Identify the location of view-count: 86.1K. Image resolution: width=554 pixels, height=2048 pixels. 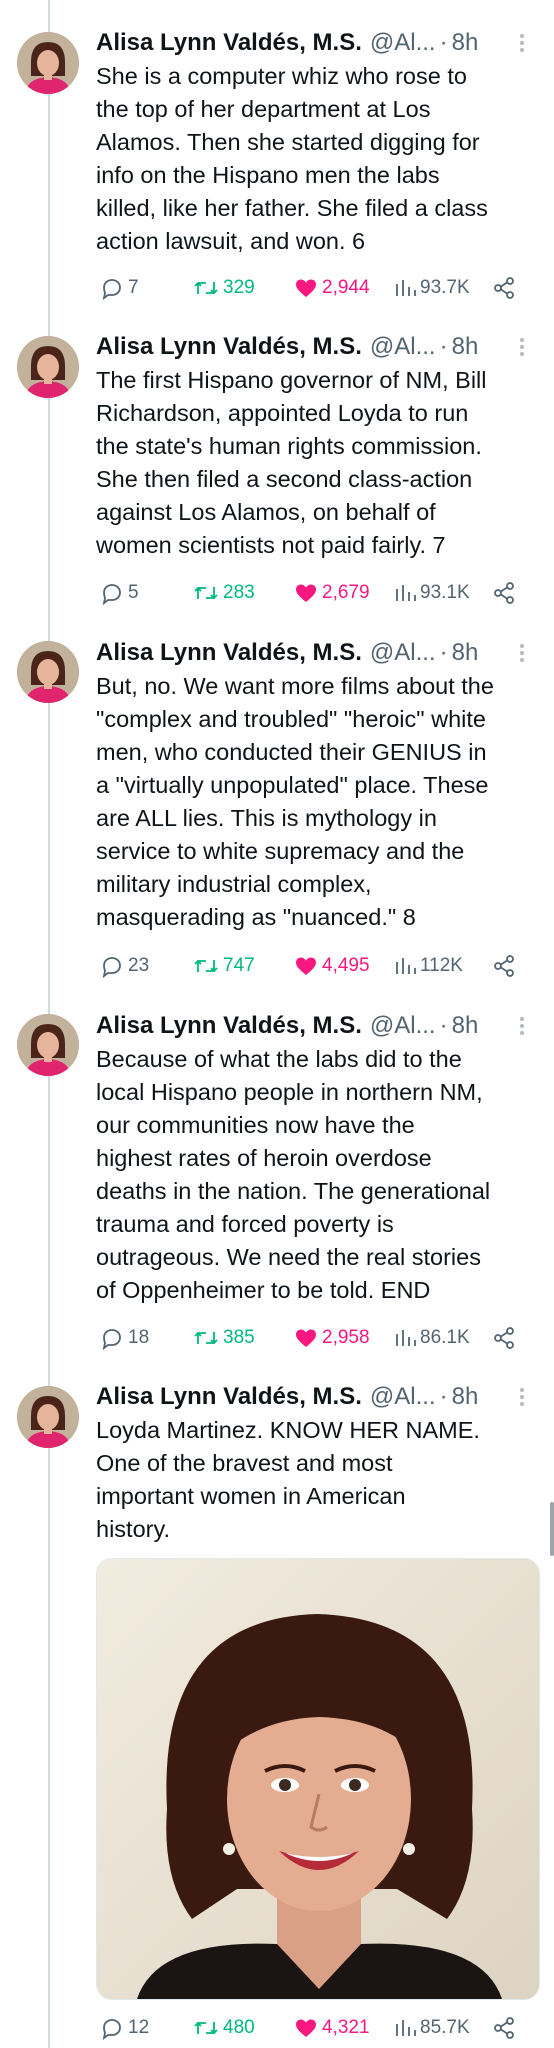
(445, 1337).